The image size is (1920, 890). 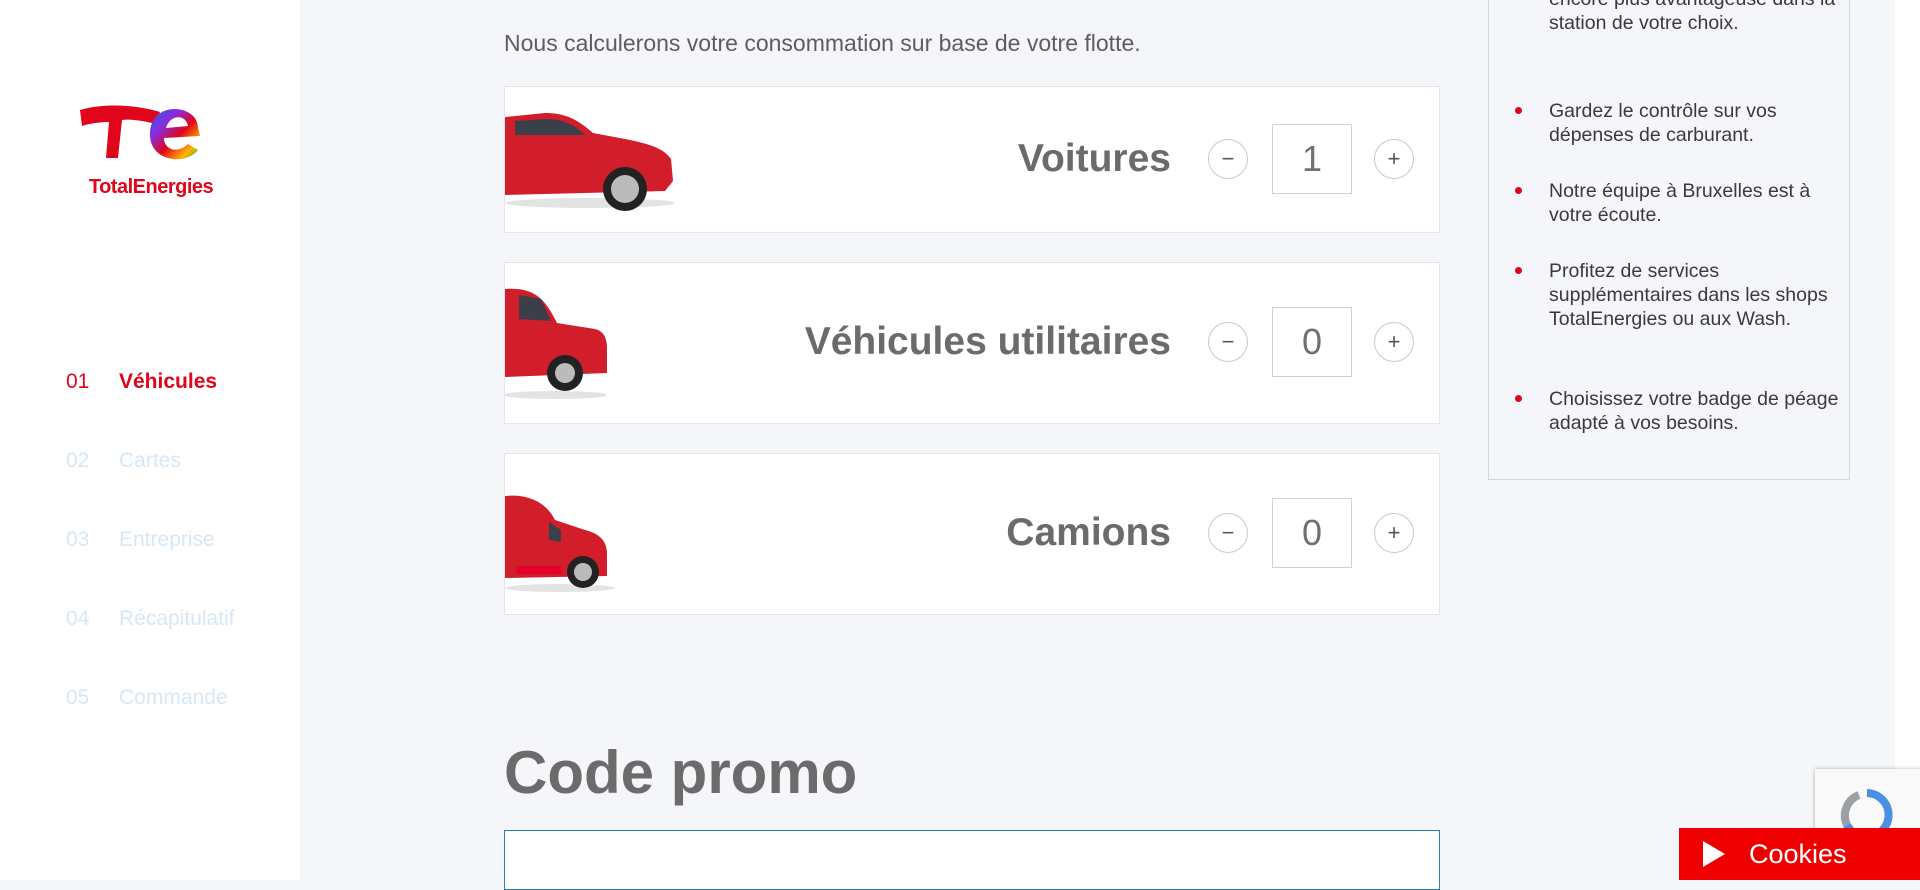 I want to click on cookies-label: Cookies, so click(x=1798, y=853).